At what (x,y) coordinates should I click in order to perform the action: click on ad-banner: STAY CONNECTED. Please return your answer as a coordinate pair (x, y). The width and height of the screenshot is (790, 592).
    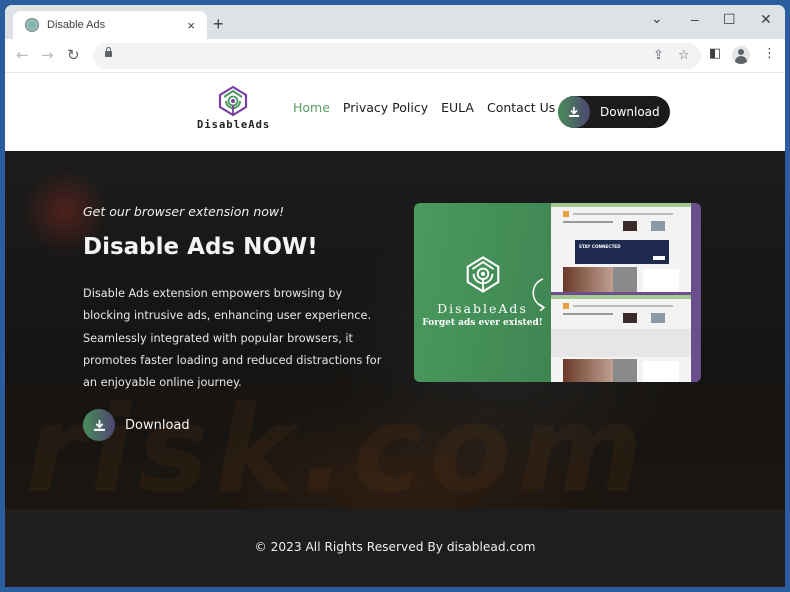
    Looking at the image, I should click on (622, 252).